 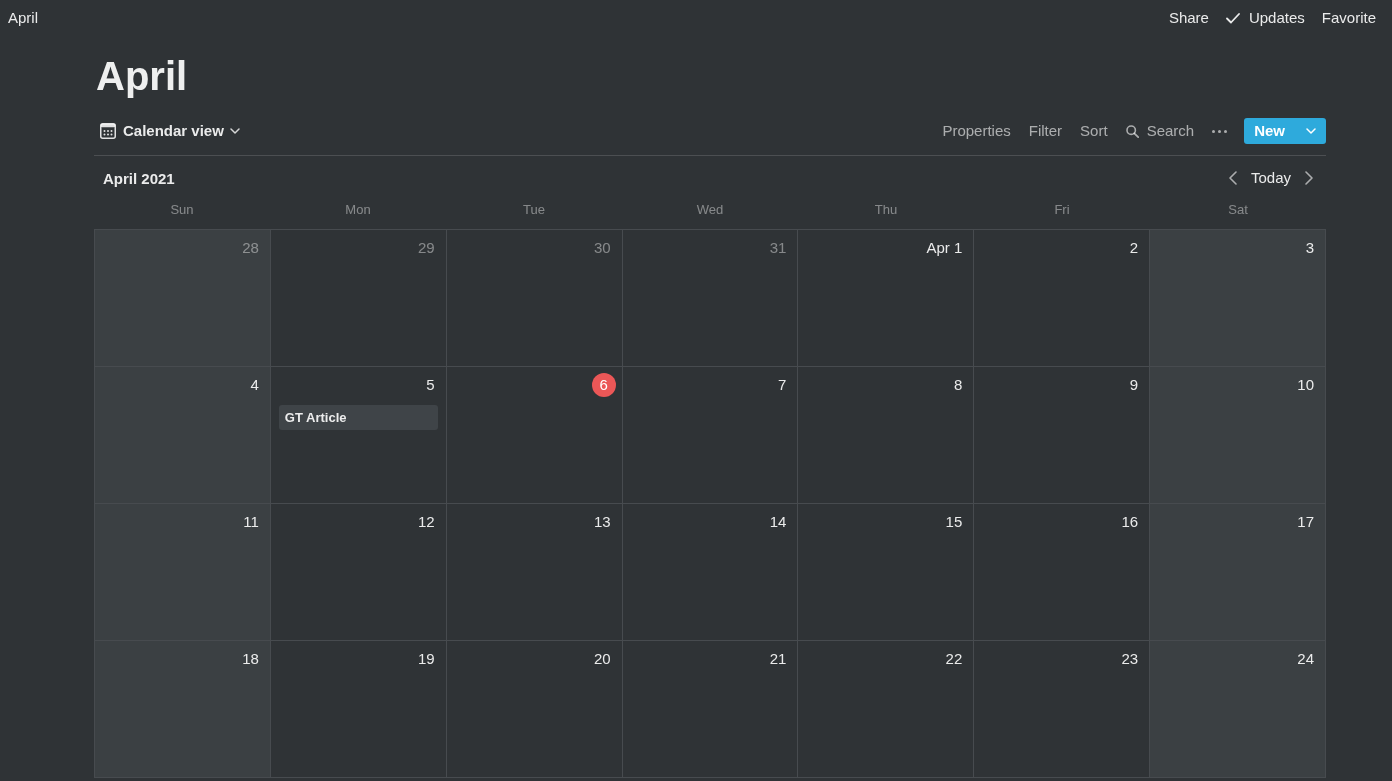 What do you see at coordinates (1270, 178) in the screenshot?
I see `today-button: Today` at bounding box center [1270, 178].